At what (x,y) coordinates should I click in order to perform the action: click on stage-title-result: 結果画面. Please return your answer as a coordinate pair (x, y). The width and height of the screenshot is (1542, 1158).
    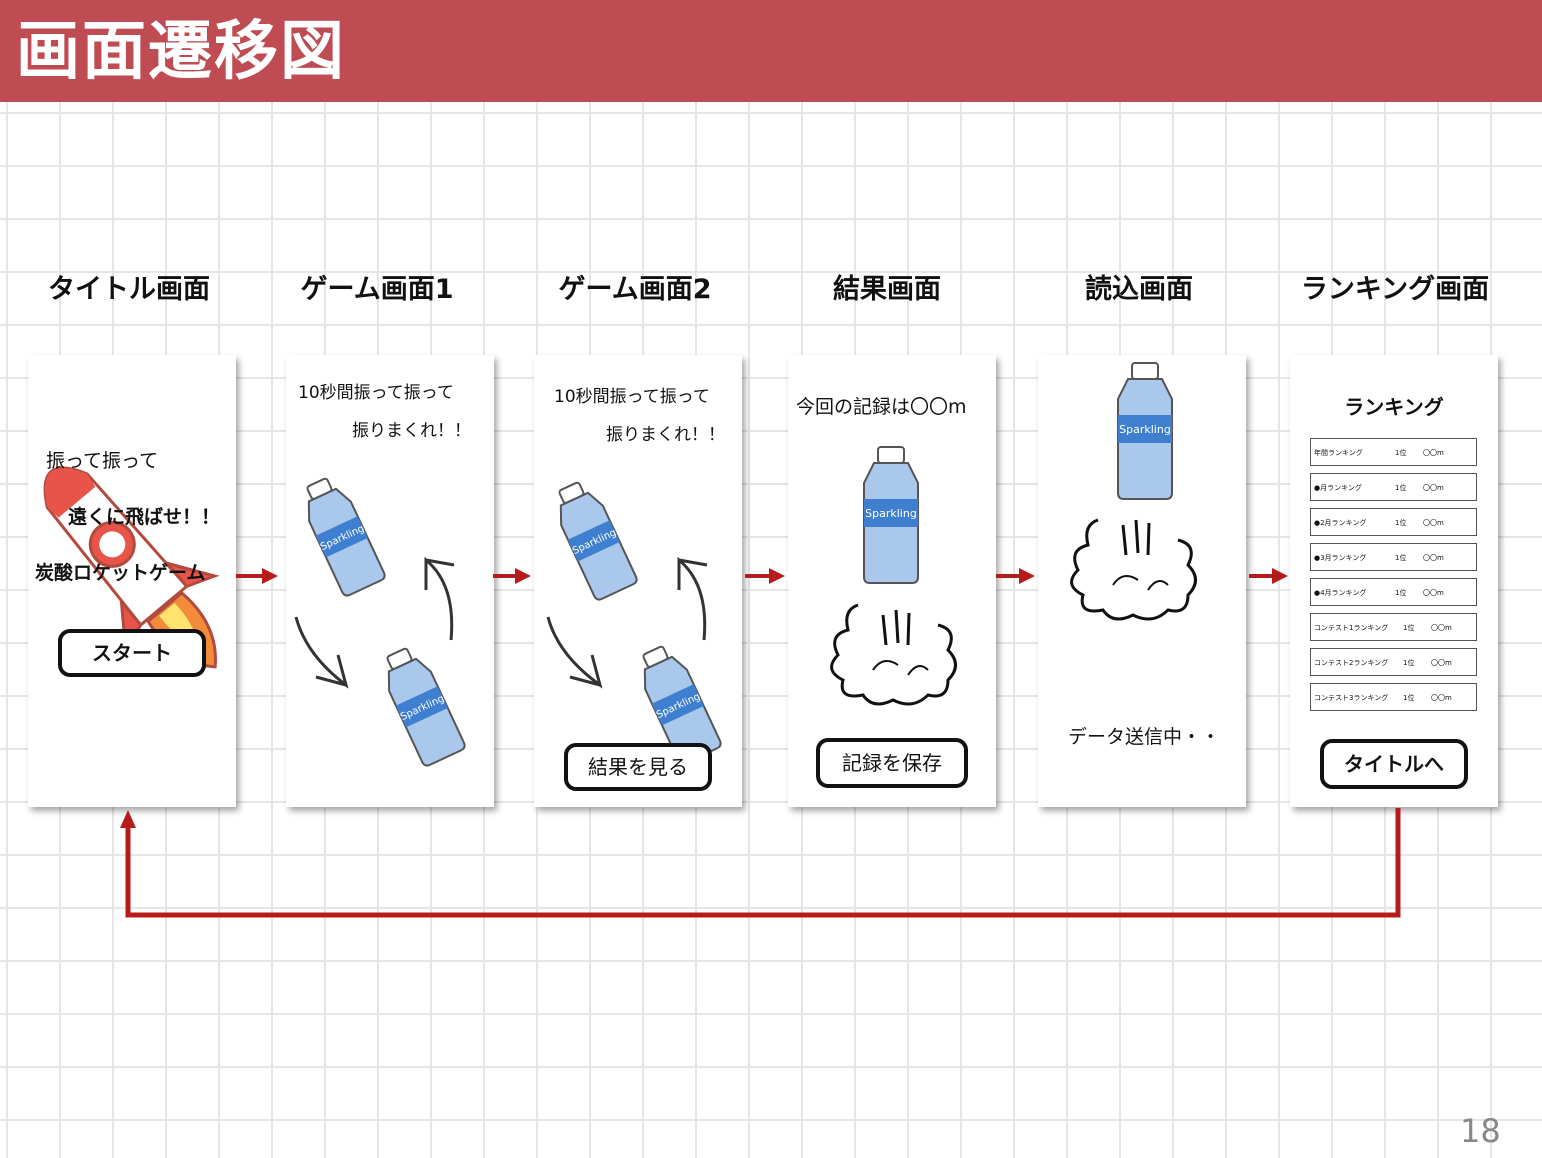
    Looking at the image, I should click on (887, 289).